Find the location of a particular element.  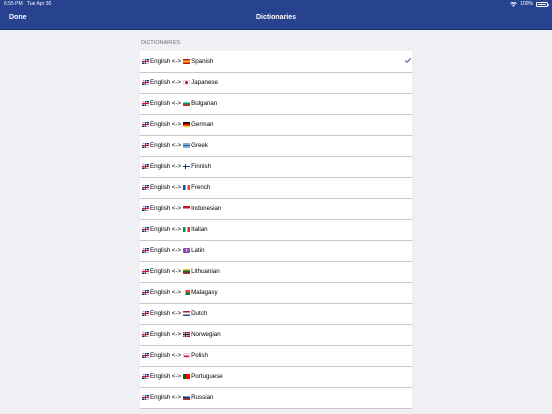

page-title: Dictionaries is located at coordinates (276, 17).